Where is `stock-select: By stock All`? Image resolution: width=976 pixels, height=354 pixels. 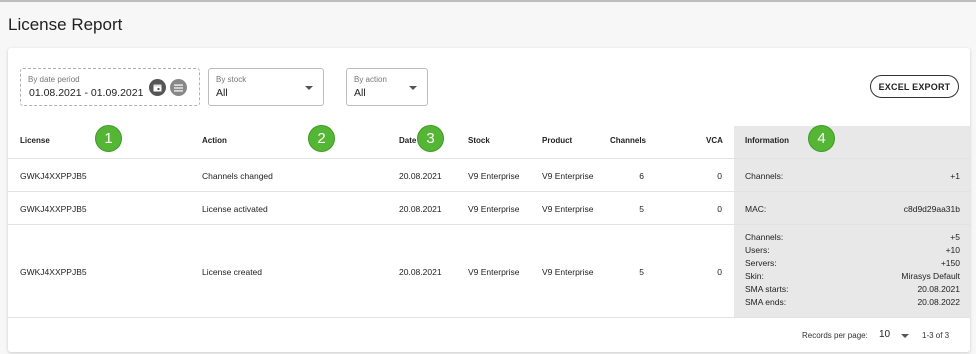 stock-select: By stock All is located at coordinates (266, 87).